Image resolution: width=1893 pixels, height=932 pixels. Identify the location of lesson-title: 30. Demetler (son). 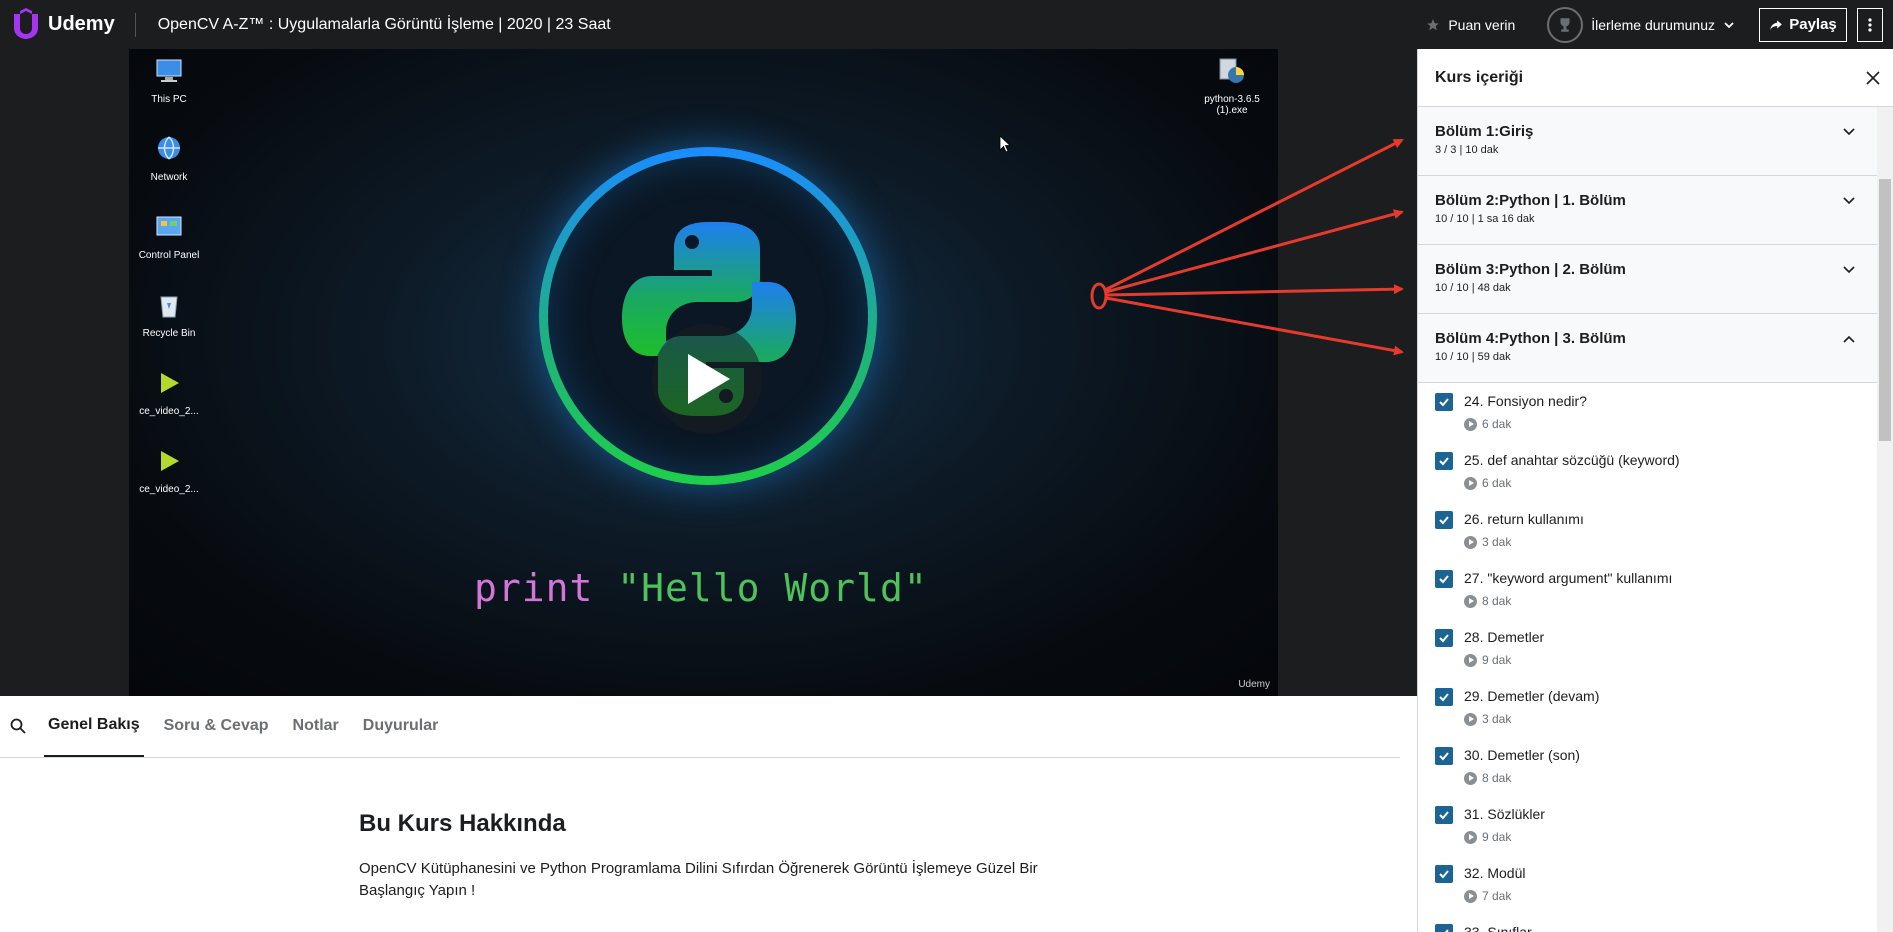
(1522, 755).